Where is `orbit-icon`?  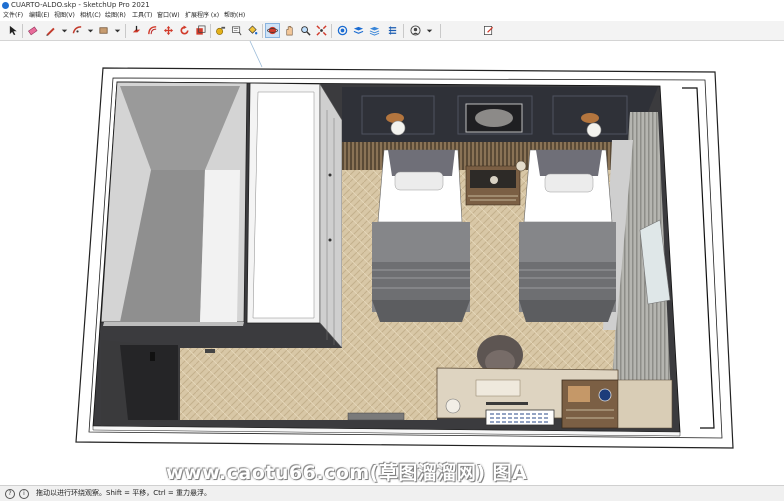
orbit-icon is located at coordinates (272, 30).